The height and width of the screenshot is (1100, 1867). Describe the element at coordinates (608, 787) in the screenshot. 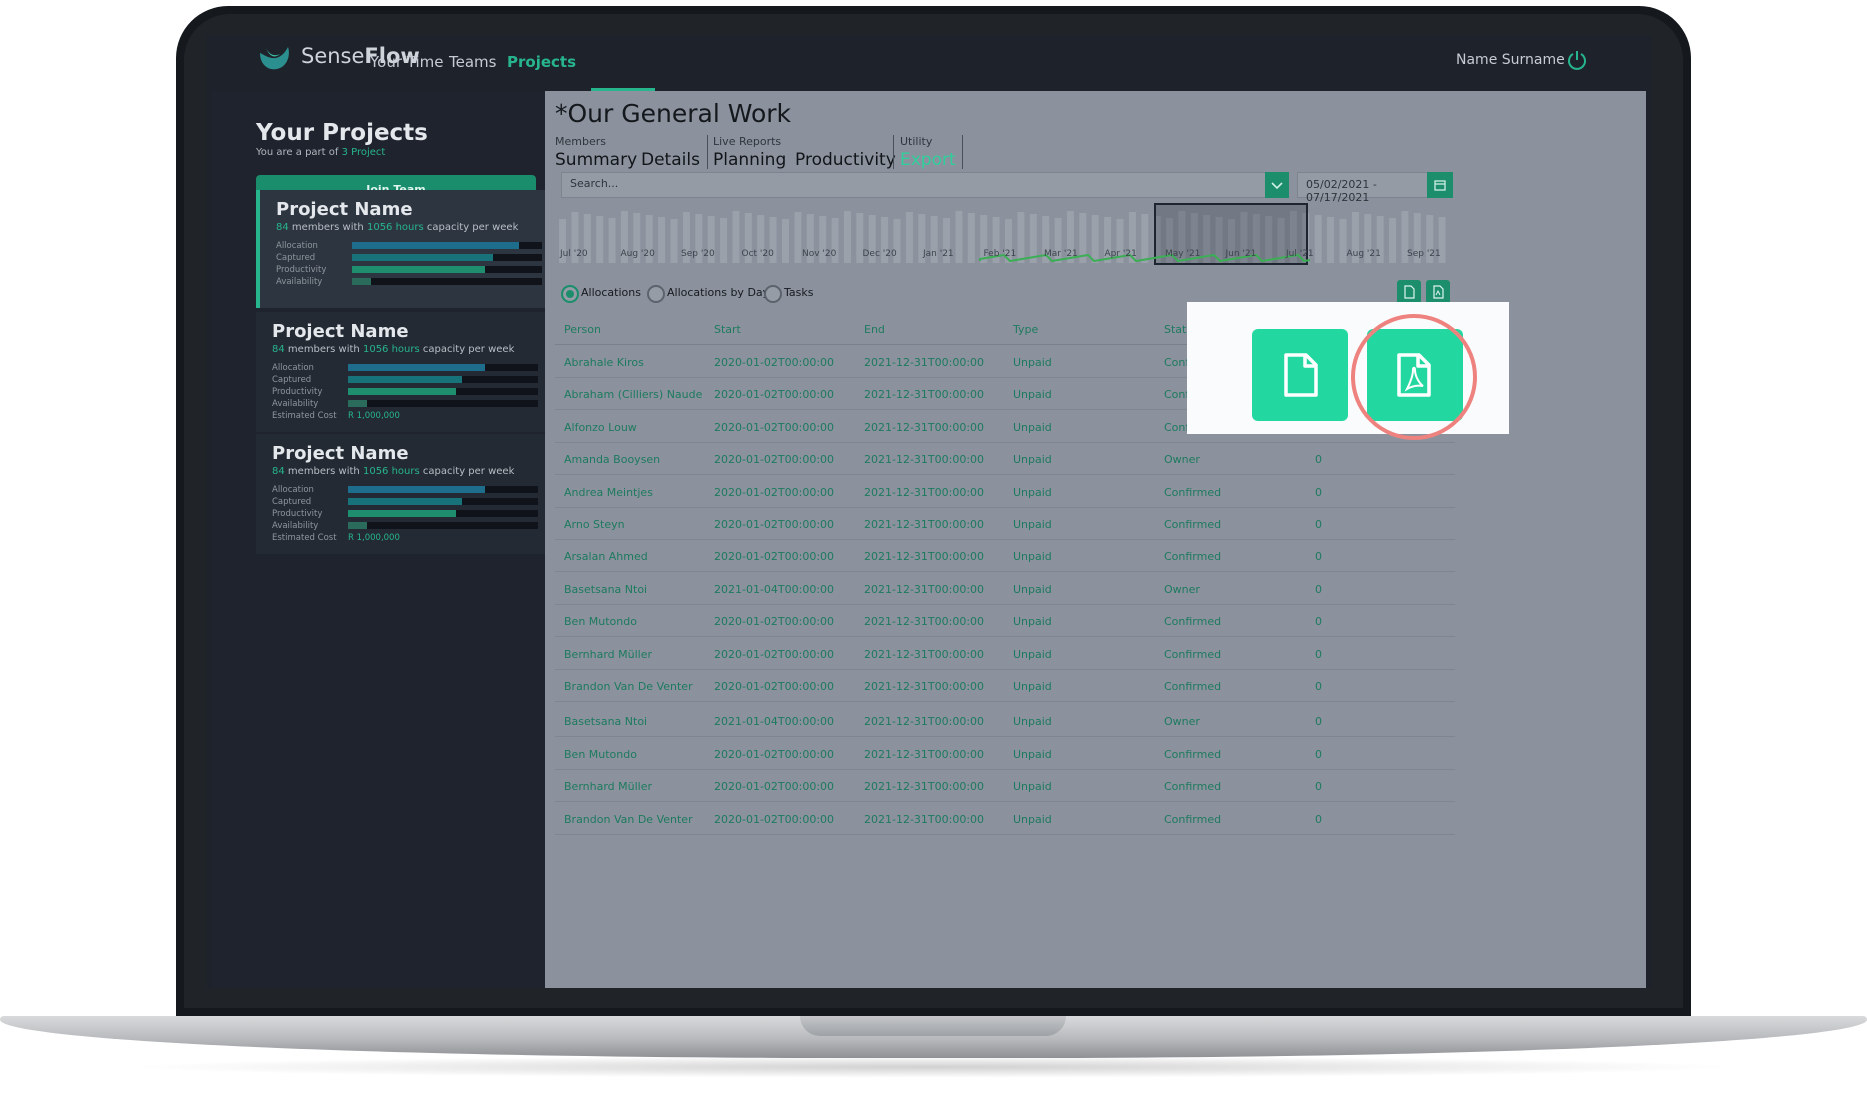

I see `cell-person: Bernhard Müller` at that location.